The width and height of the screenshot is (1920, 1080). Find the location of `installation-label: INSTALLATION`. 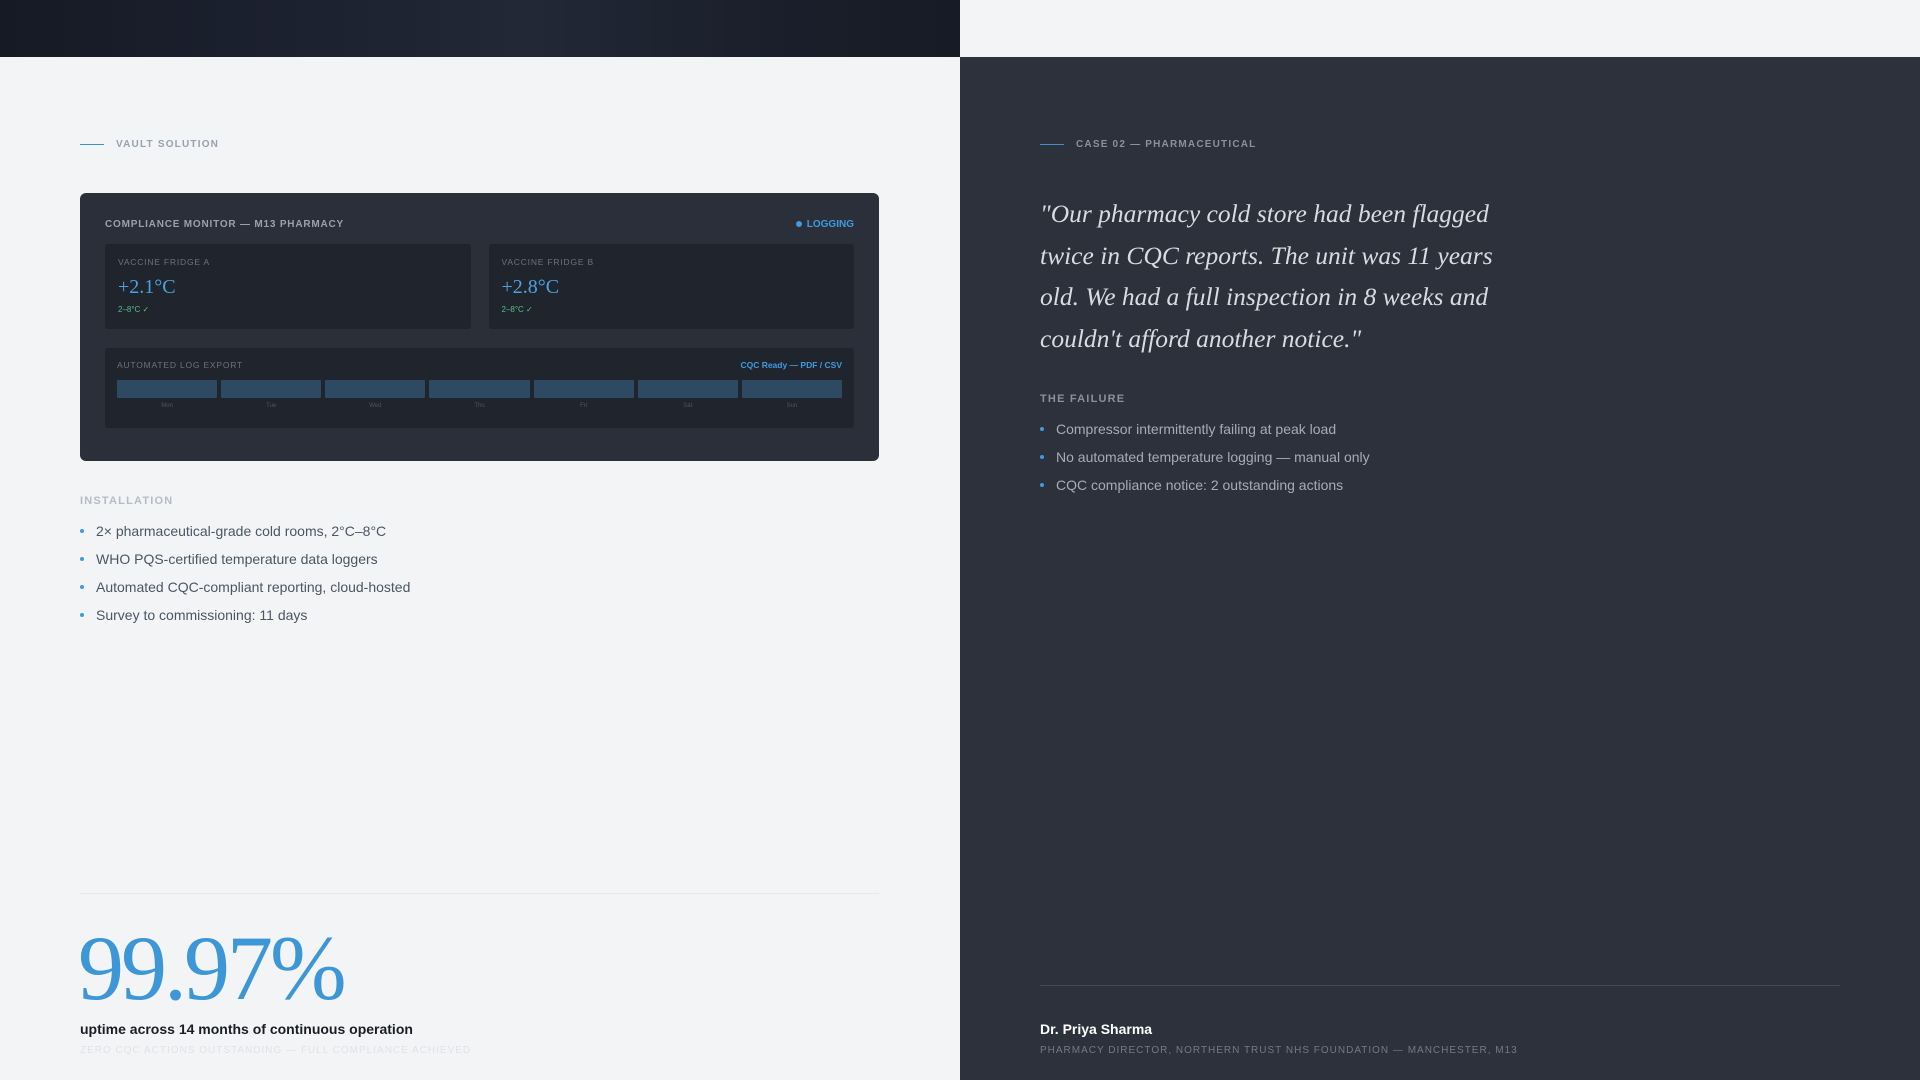

installation-label: INSTALLATION is located at coordinates (127, 501).